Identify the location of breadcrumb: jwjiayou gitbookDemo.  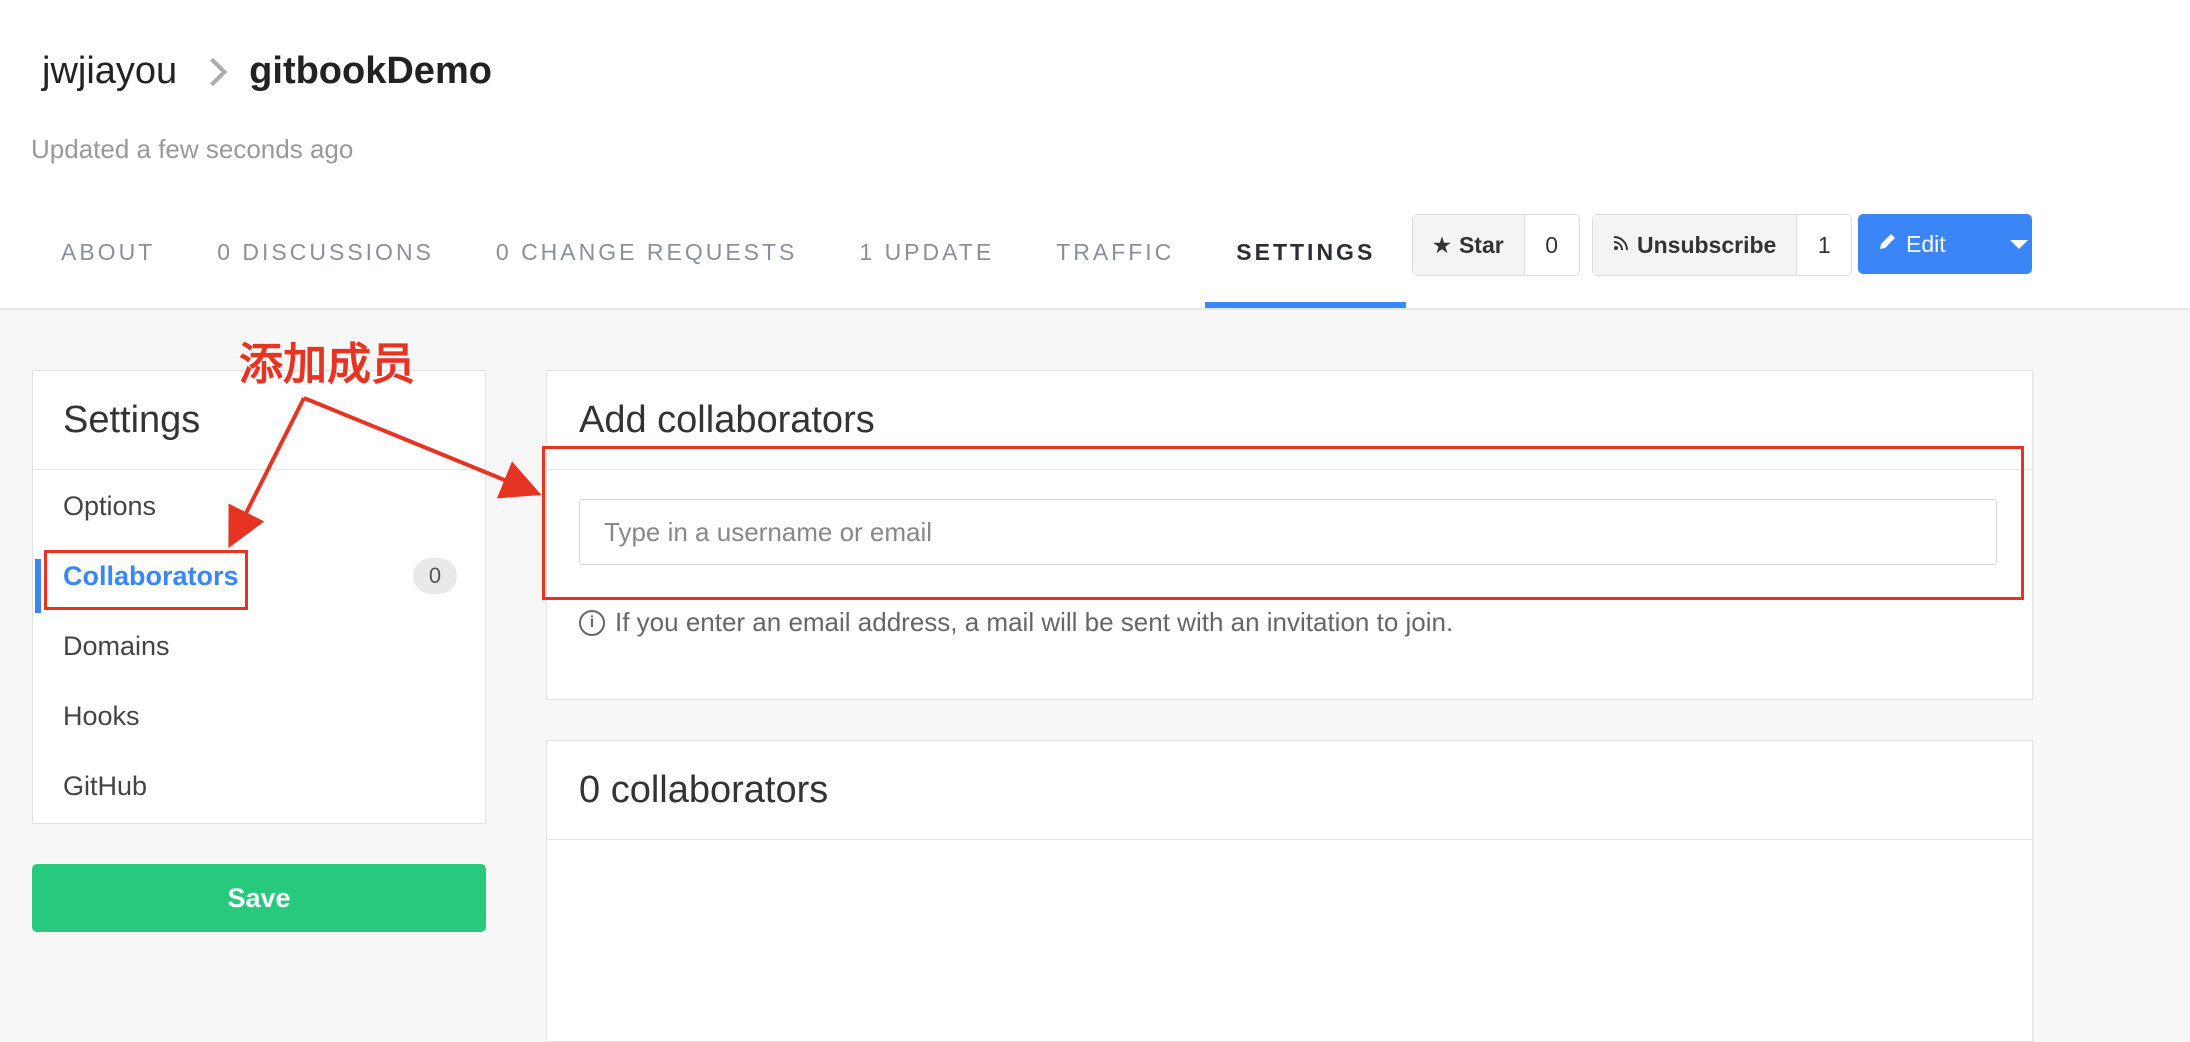
(267, 71).